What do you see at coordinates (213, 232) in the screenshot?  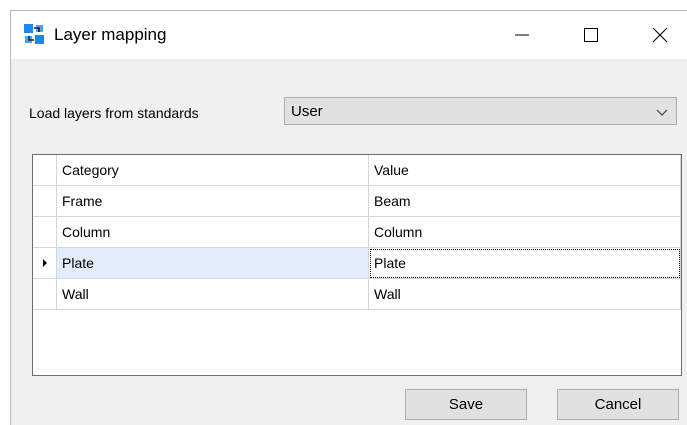 I see `category-cell: Column` at bounding box center [213, 232].